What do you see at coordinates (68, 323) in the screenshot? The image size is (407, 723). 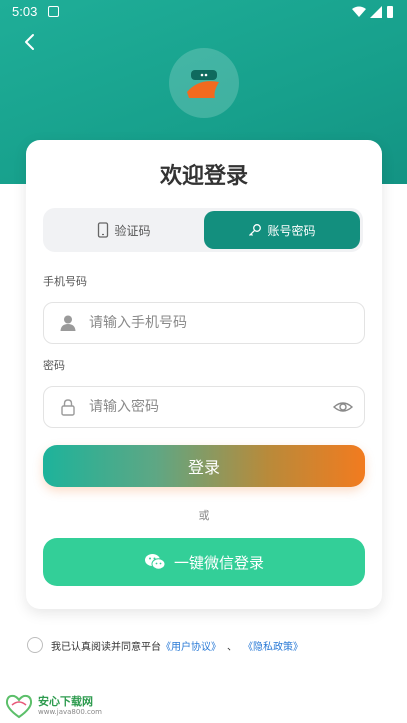 I see `user-icon` at bounding box center [68, 323].